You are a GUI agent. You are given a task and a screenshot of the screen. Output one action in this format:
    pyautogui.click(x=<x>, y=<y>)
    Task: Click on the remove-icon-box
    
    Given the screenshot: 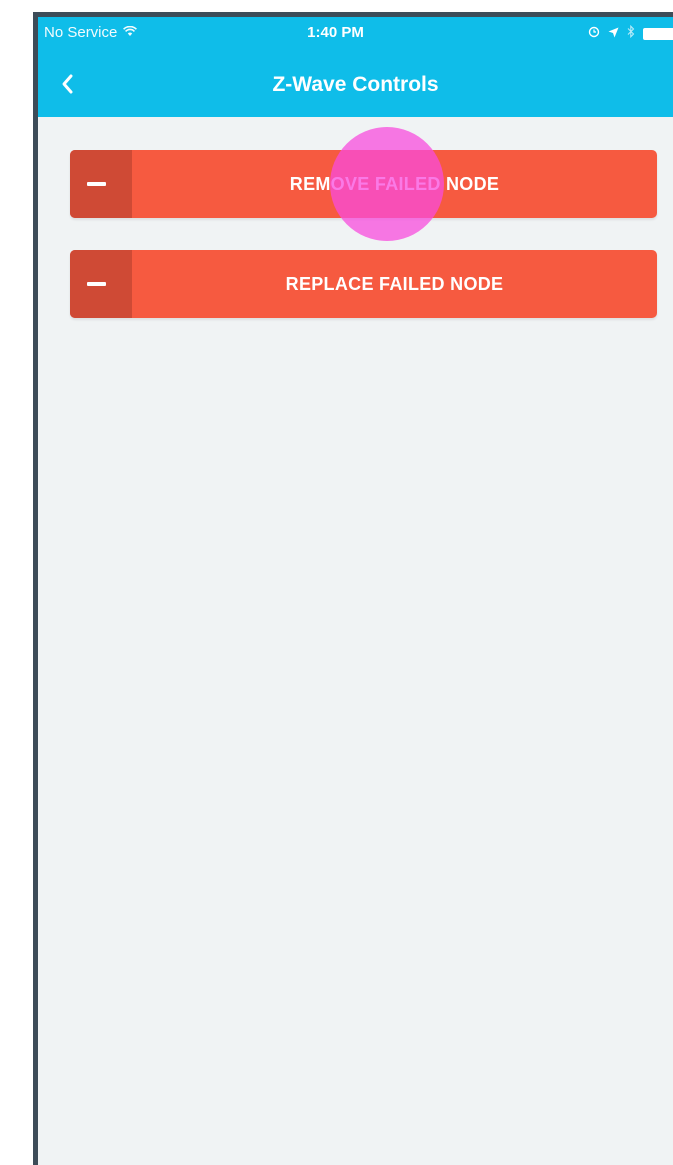 What is the action you would take?
    pyautogui.click(x=101, y=184)
    